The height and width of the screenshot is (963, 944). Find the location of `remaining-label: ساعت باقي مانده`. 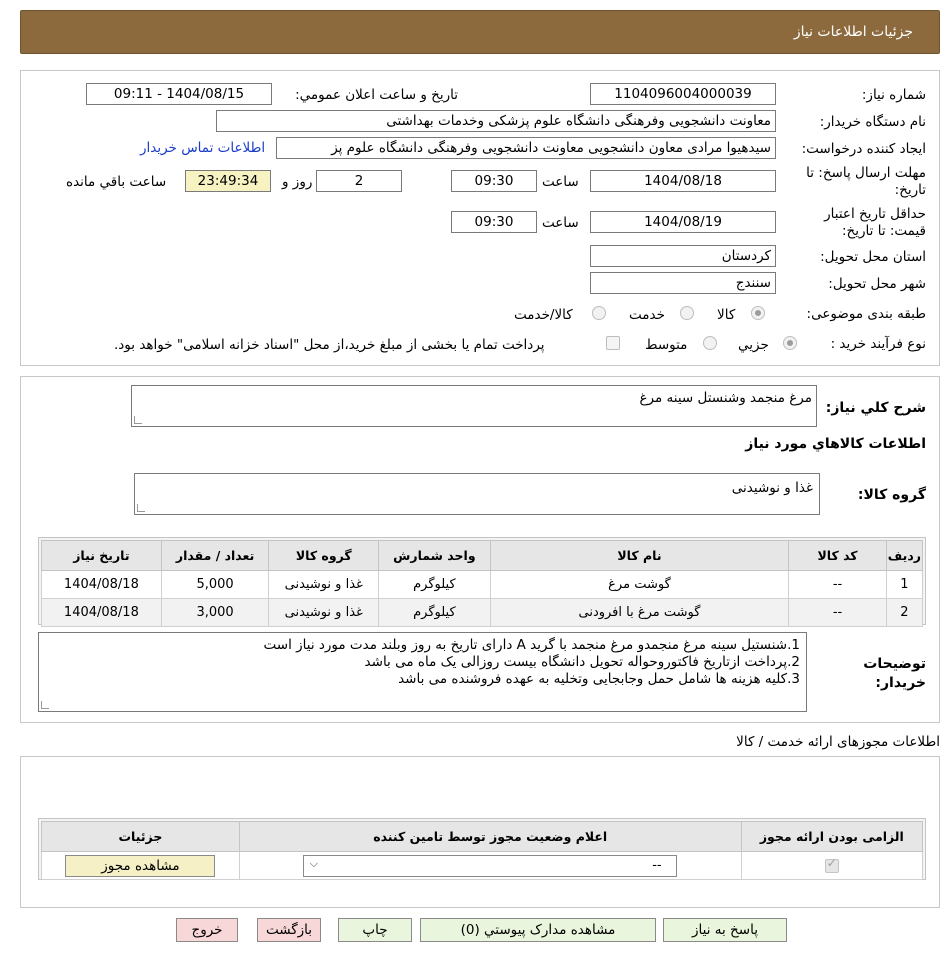

remaining-label: ساعت باقي مانده is located at coordinates (116, 182).